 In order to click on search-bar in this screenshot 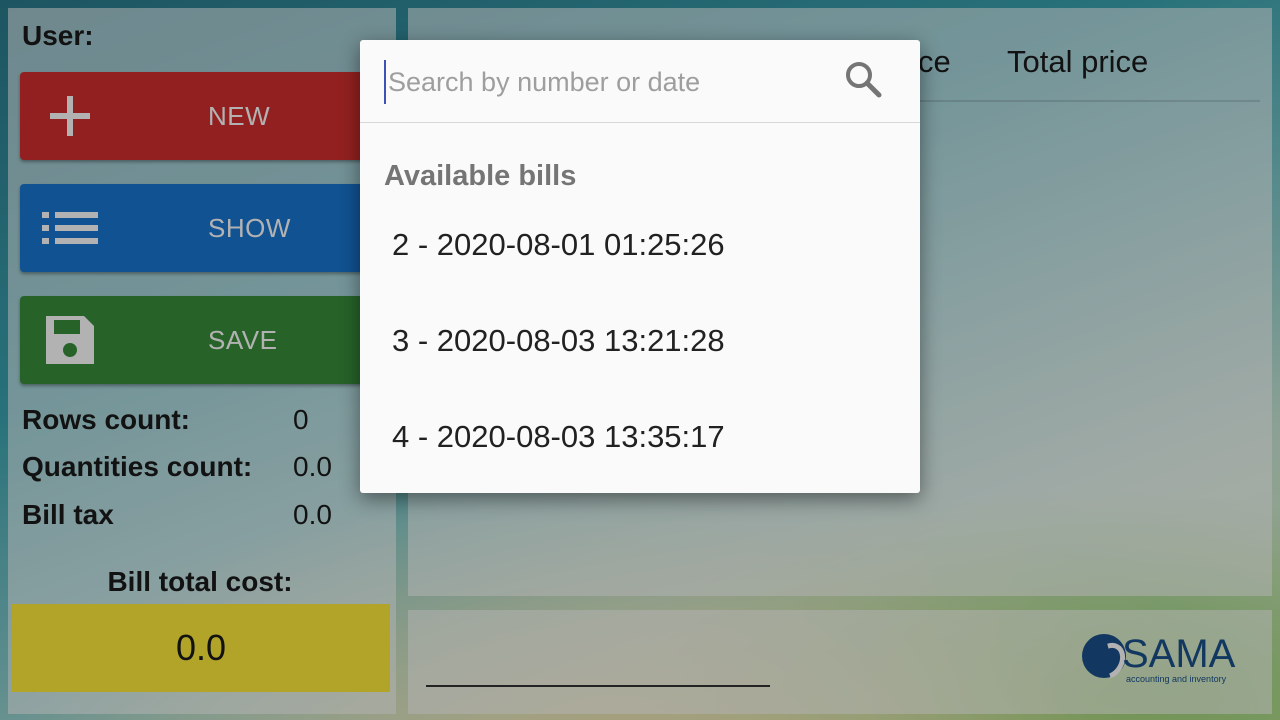, I will do `click(640, 81)`.